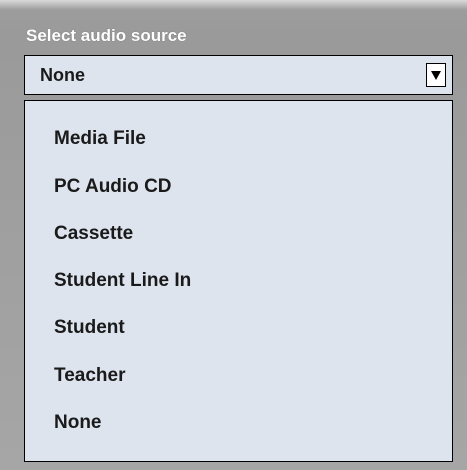  What do you see at coordinates (62, 75) in the screenshot?
I see `selected-value: None` at bounding box center [62, 75].